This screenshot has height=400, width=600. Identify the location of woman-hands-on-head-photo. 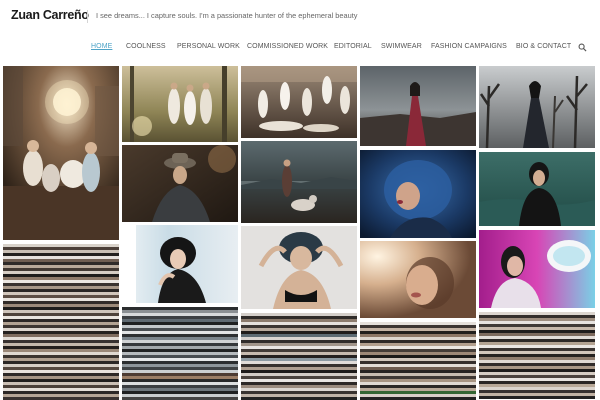
(299, 267).